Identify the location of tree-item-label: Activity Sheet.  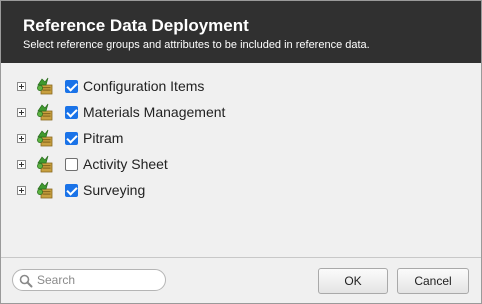
(125, 164).